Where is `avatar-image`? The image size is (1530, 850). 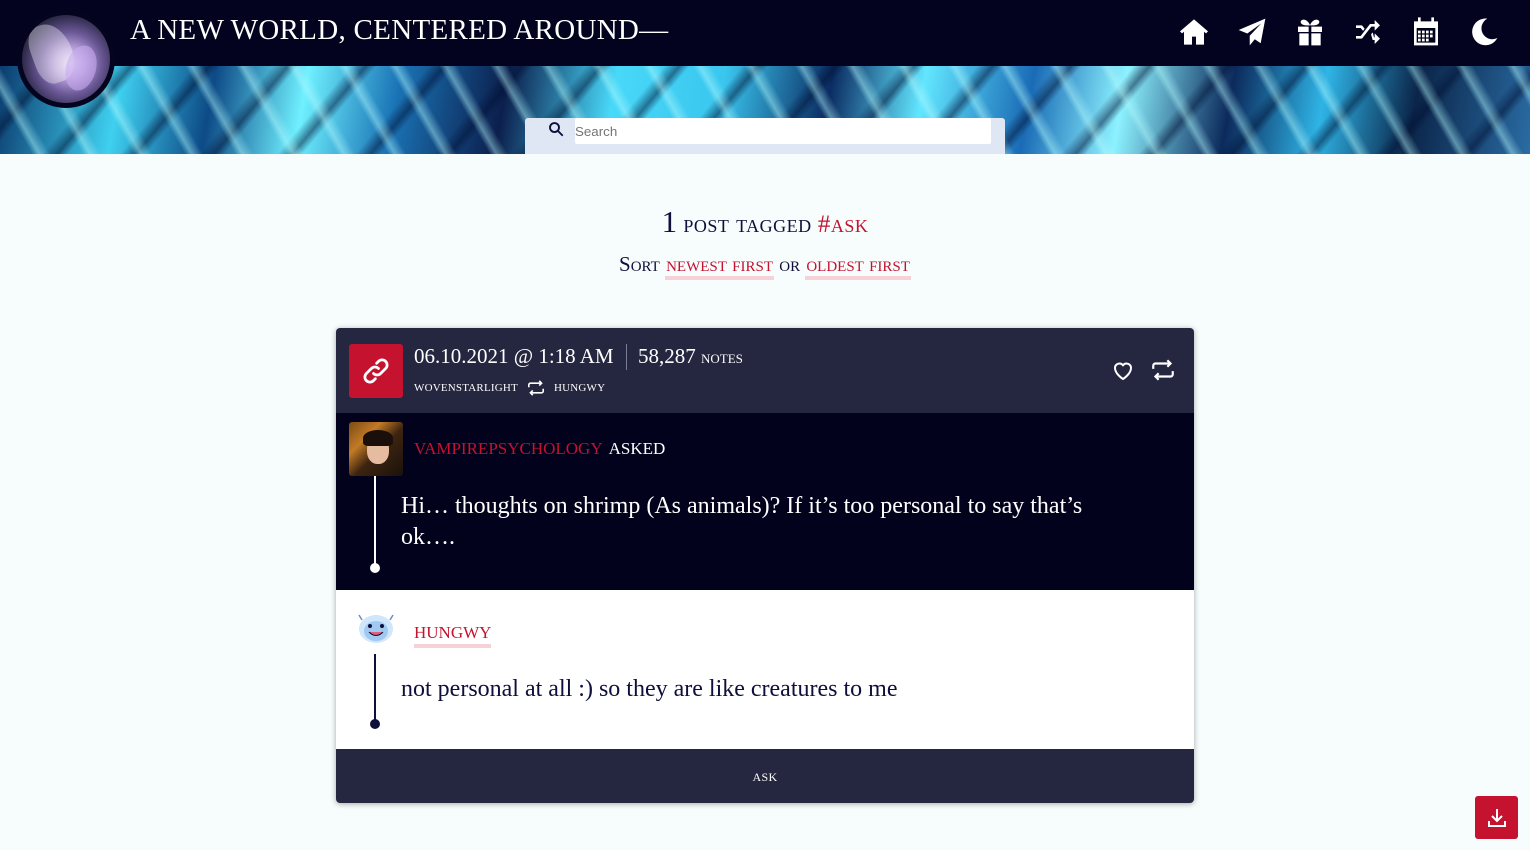
avatar-image is located at coordinates (66, 59).